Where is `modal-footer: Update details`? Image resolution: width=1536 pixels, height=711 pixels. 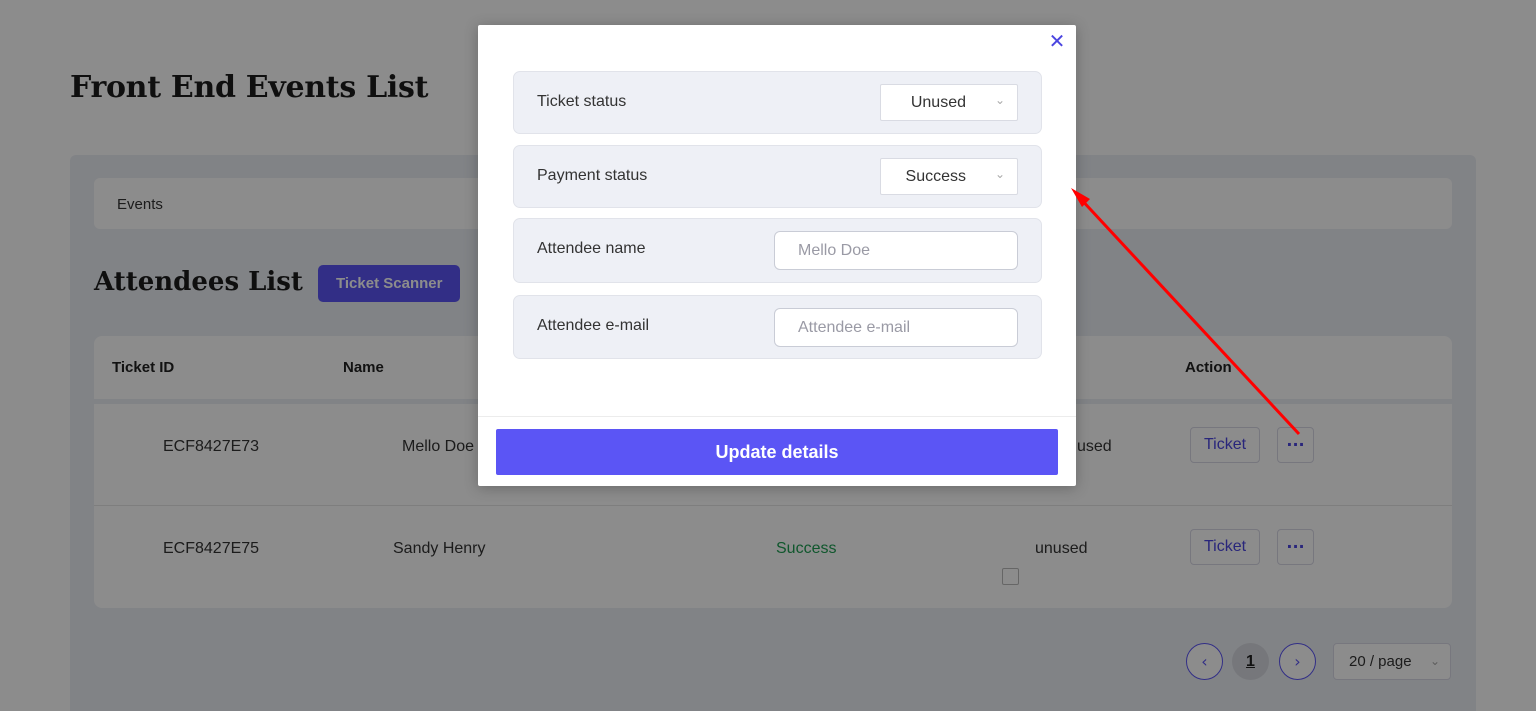
modal-footer: Update details is located at coordinates (777, 451).